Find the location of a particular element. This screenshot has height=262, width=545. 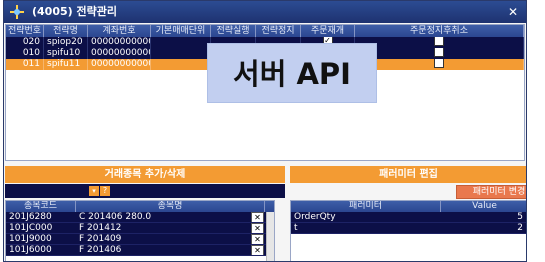

chevron-down-icon: ▾ is located at coordinates (94, 191).